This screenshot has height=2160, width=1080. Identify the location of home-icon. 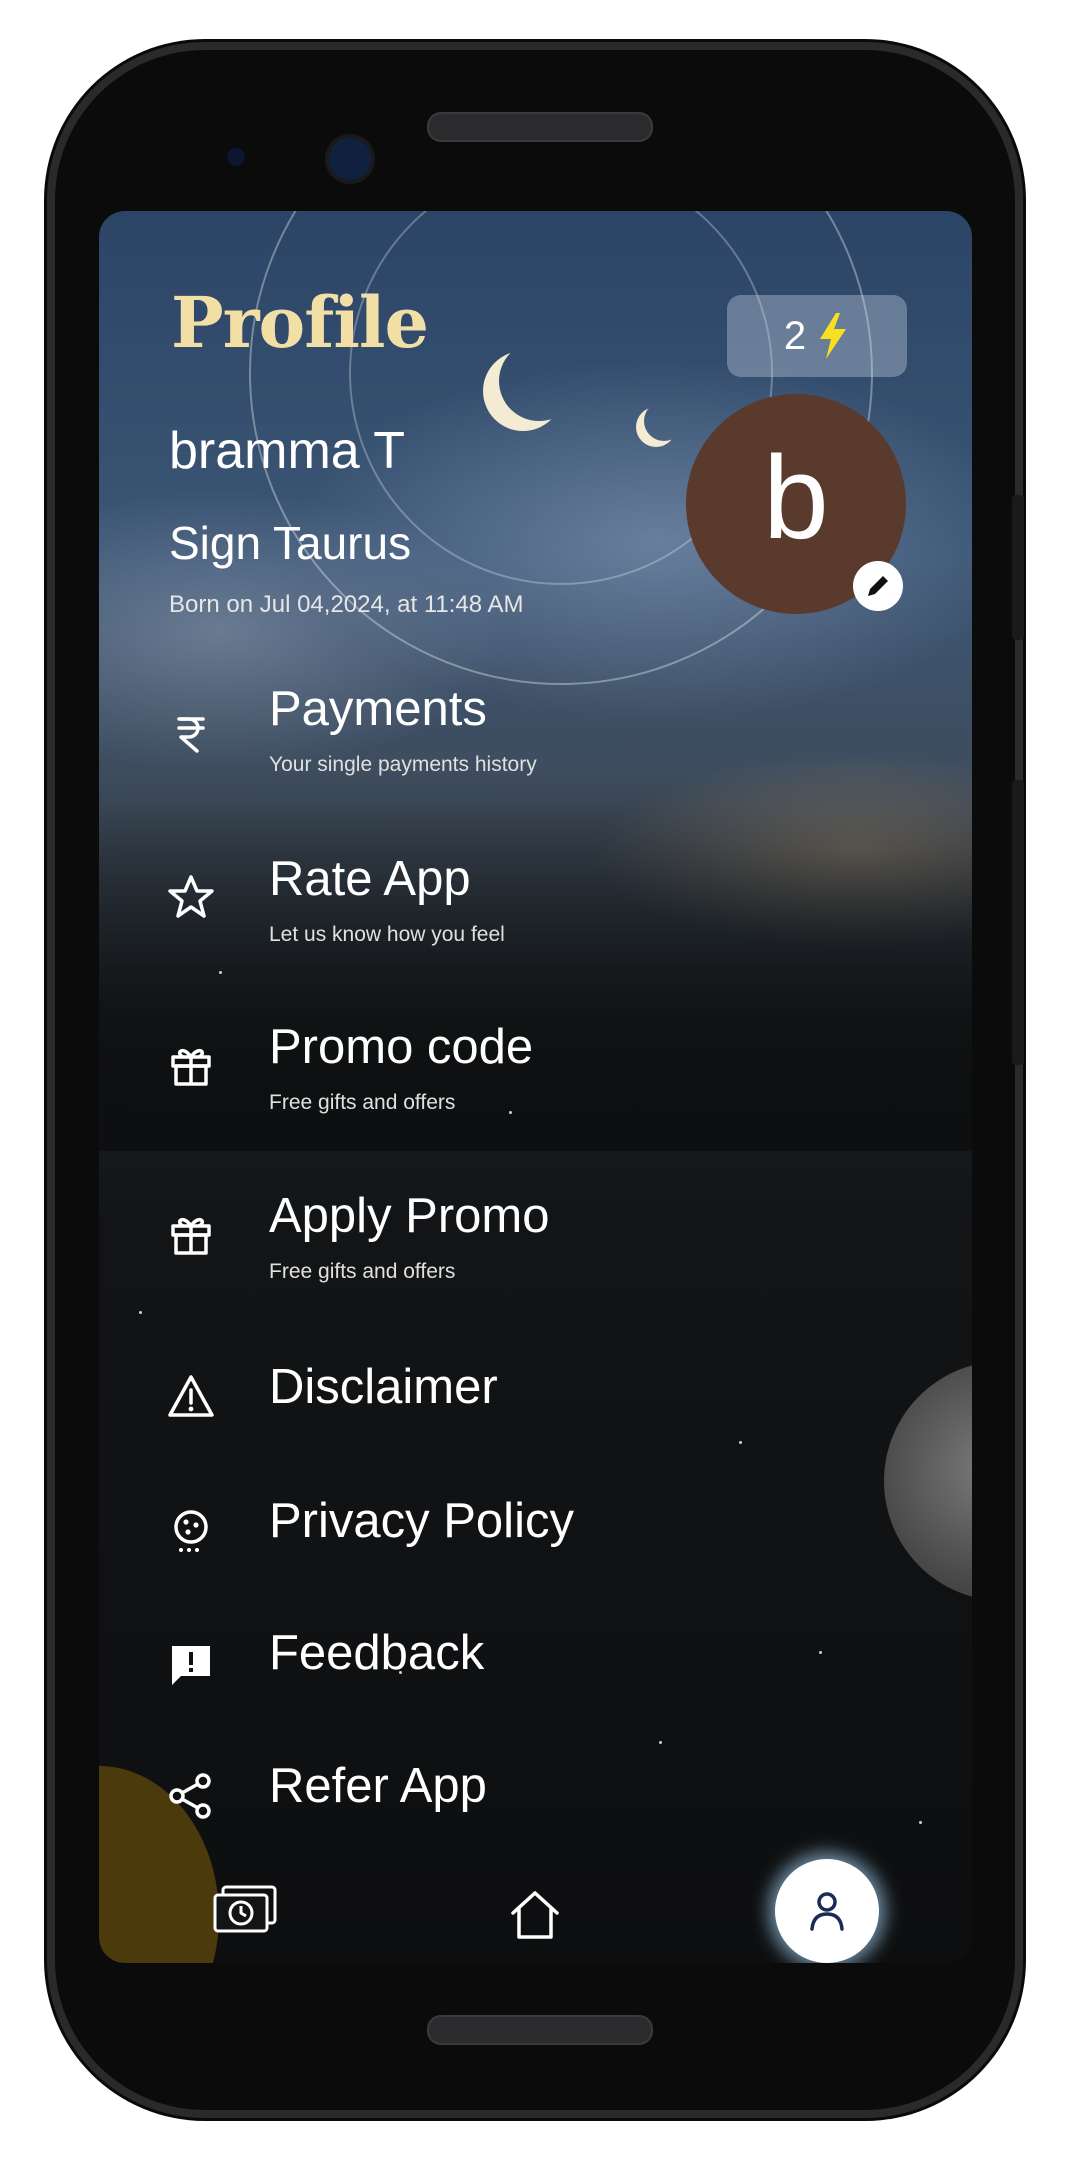
(535, 1915).